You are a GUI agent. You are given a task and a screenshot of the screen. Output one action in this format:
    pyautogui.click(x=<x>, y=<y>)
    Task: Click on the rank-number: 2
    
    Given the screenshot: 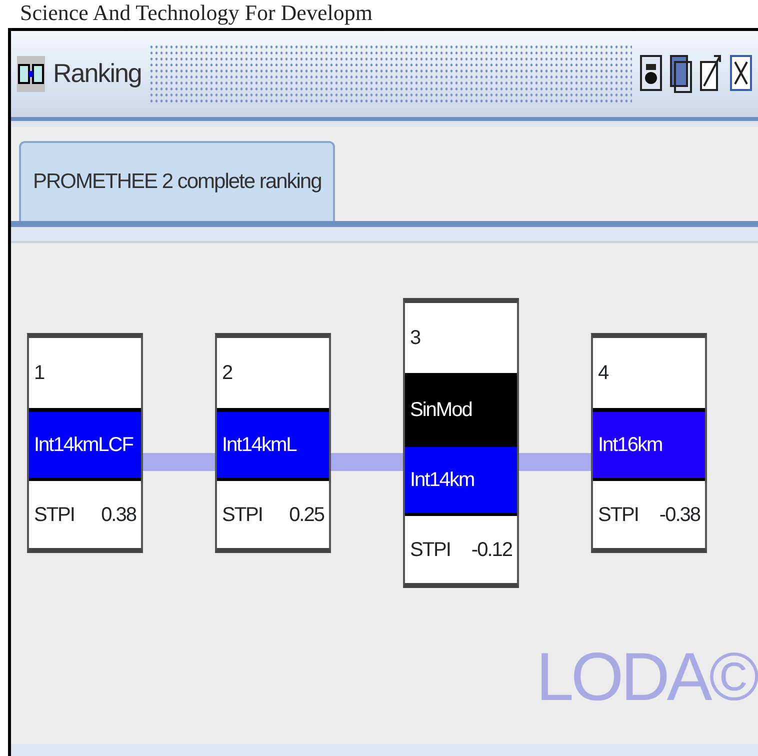 What is the action you would take?
    pyautogui.click(x=227, y=373)
    